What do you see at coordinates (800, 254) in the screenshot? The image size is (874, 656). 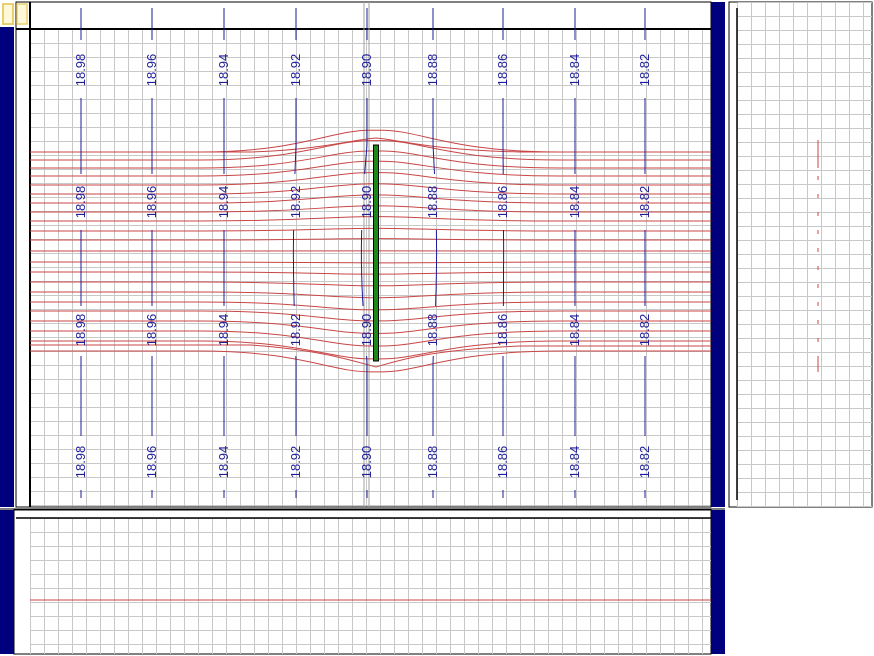 I see `cross-section-panel` at bounding box center [800, 254].